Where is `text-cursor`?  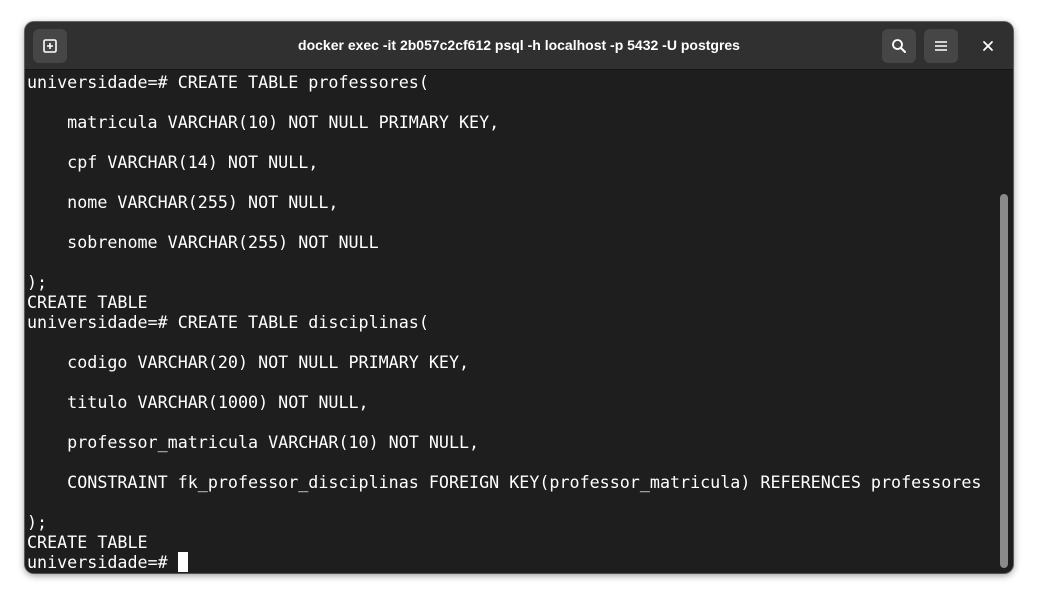 text-cursor is located at coordinates (182, 562).